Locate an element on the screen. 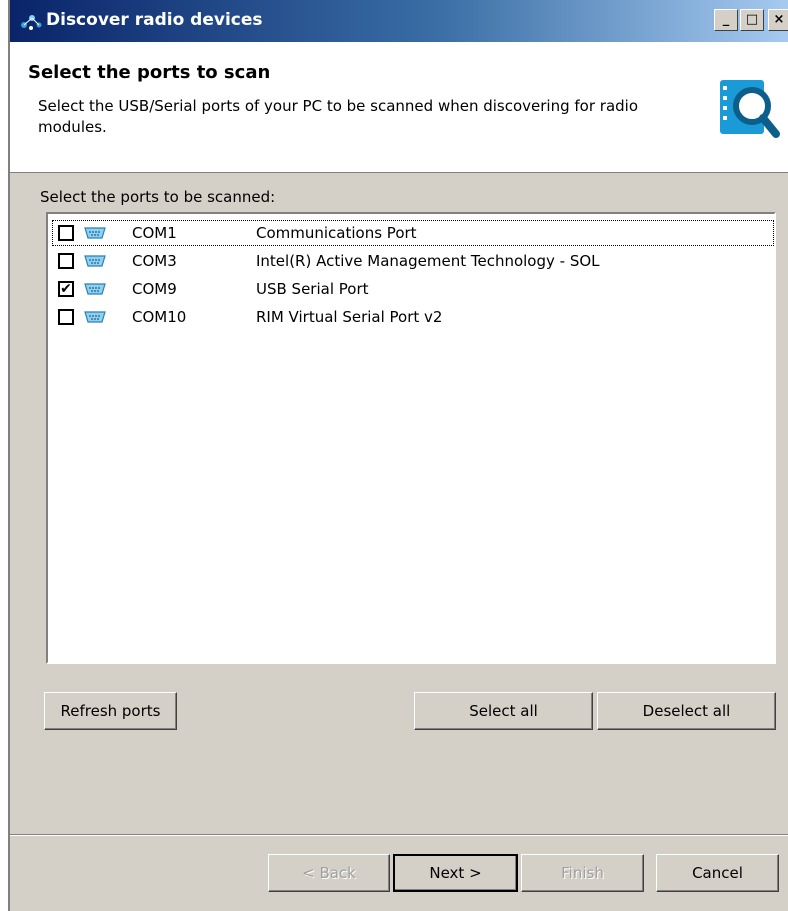 The height and width of the screenshot is (911, 788). minimize-button: _ is located at coordinates (726, 20).